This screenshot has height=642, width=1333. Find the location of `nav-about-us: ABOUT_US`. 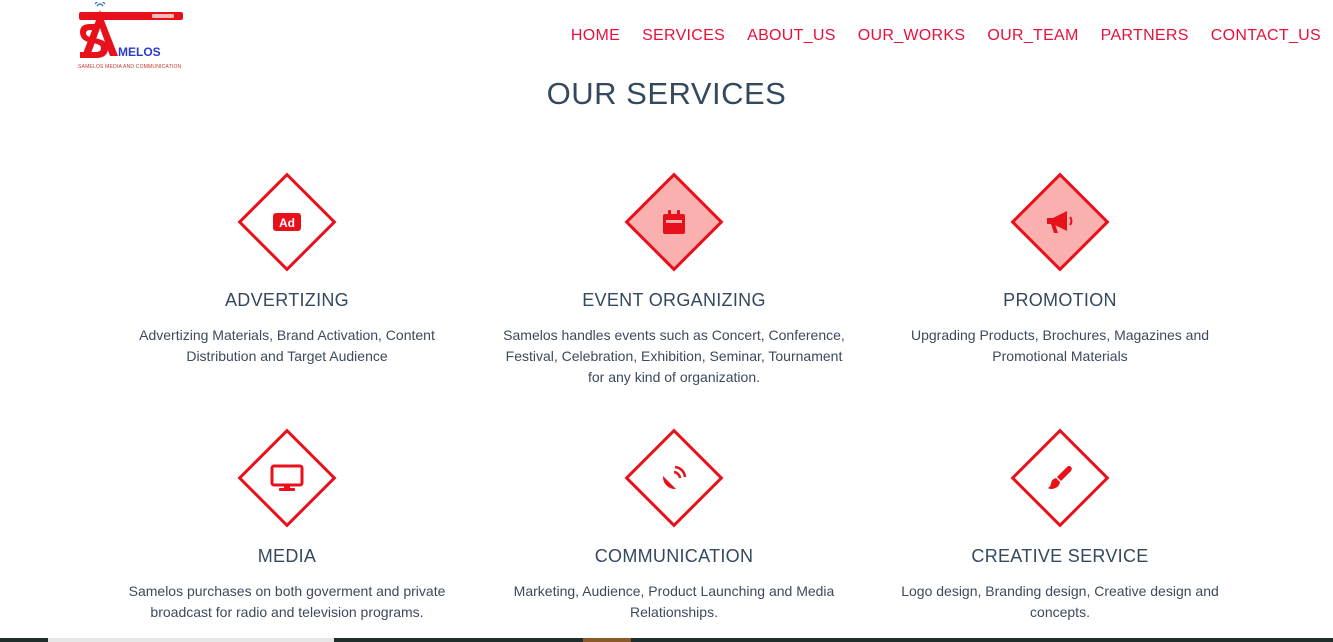

nav-about-us: ABOUT_US is located at coordinates (791, 36).